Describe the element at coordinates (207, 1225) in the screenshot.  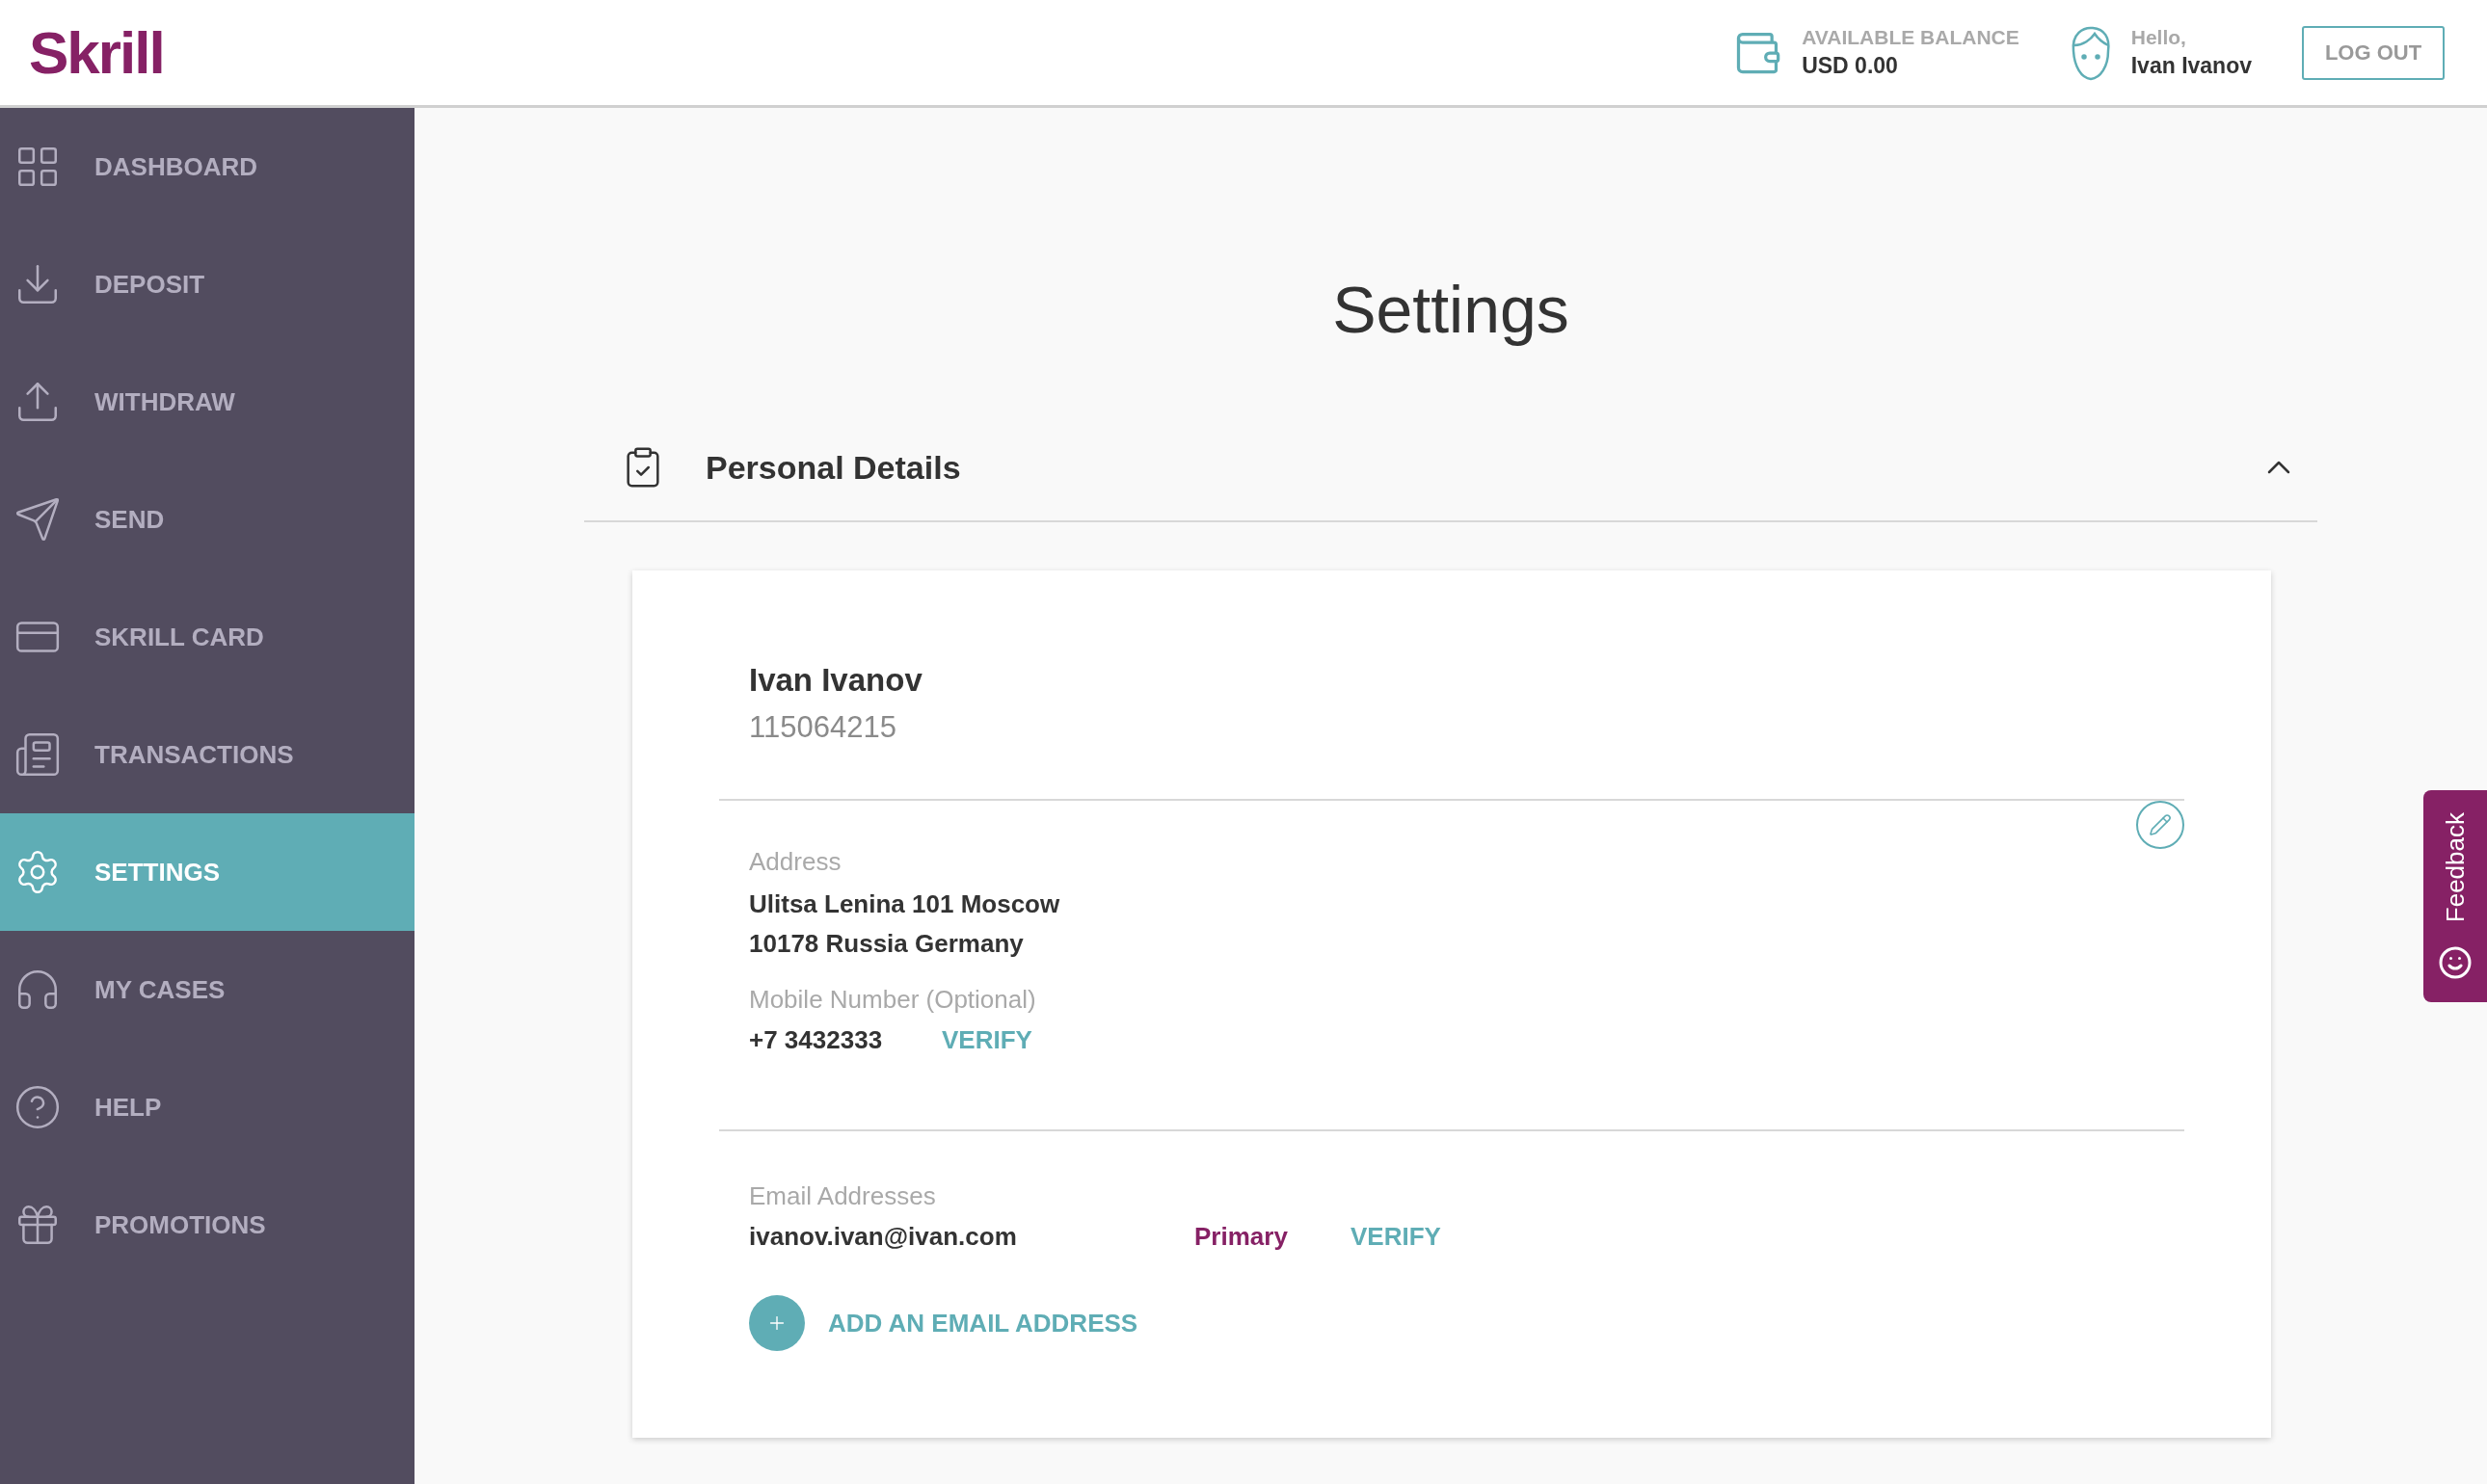
I see `sidebar-item: PROMOTIONS` at that location.